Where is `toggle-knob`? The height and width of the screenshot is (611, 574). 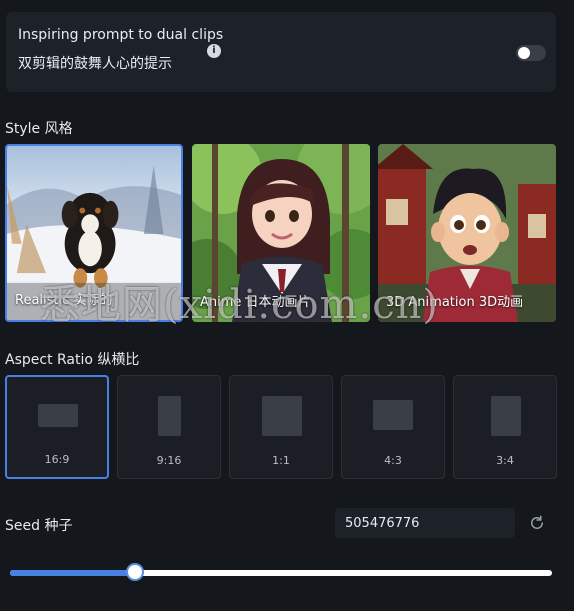 toggle-knob is located at coordinates (524, 53).